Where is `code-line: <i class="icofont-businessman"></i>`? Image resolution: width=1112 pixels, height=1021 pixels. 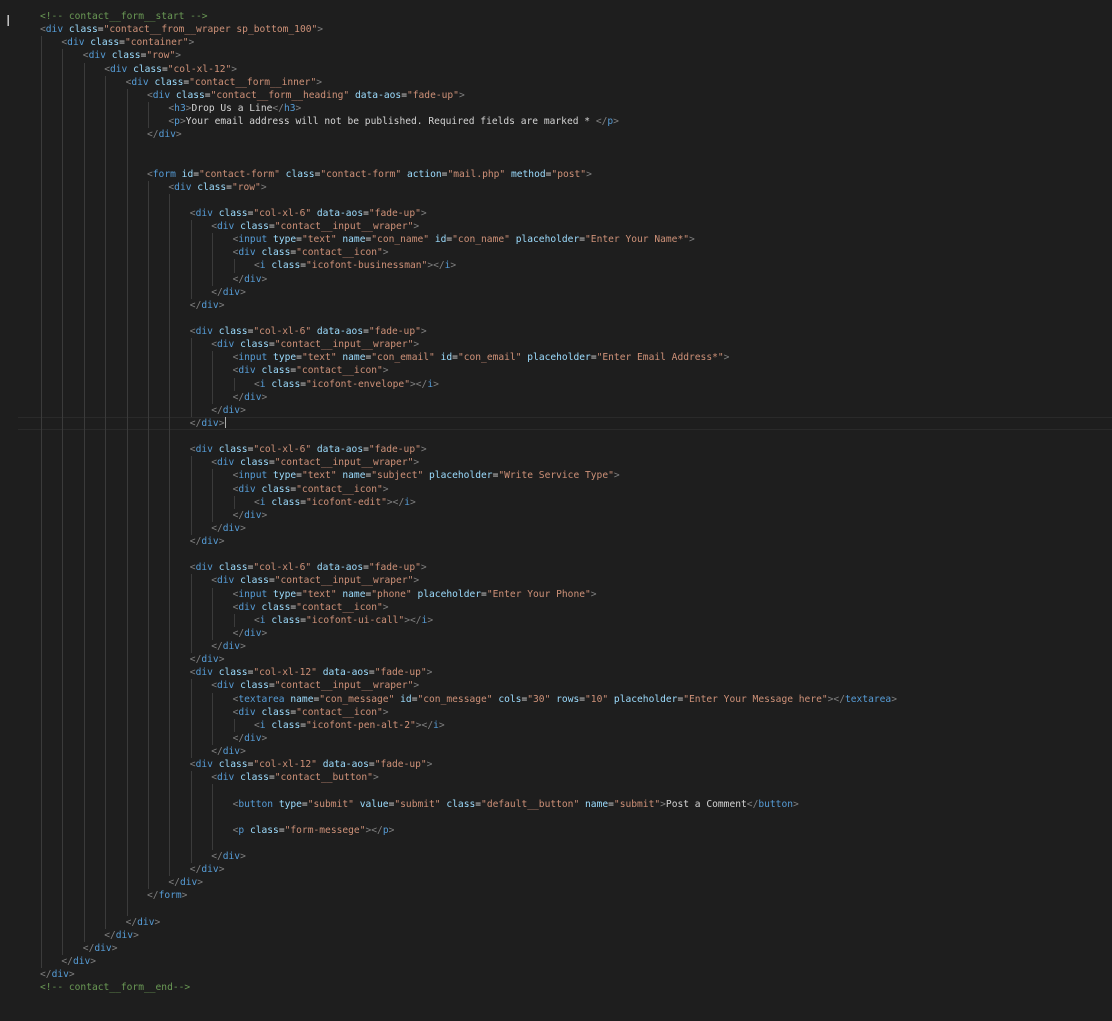 code-line: <i class="icofont-businessman"></i> is located at coordinates (556, 266).